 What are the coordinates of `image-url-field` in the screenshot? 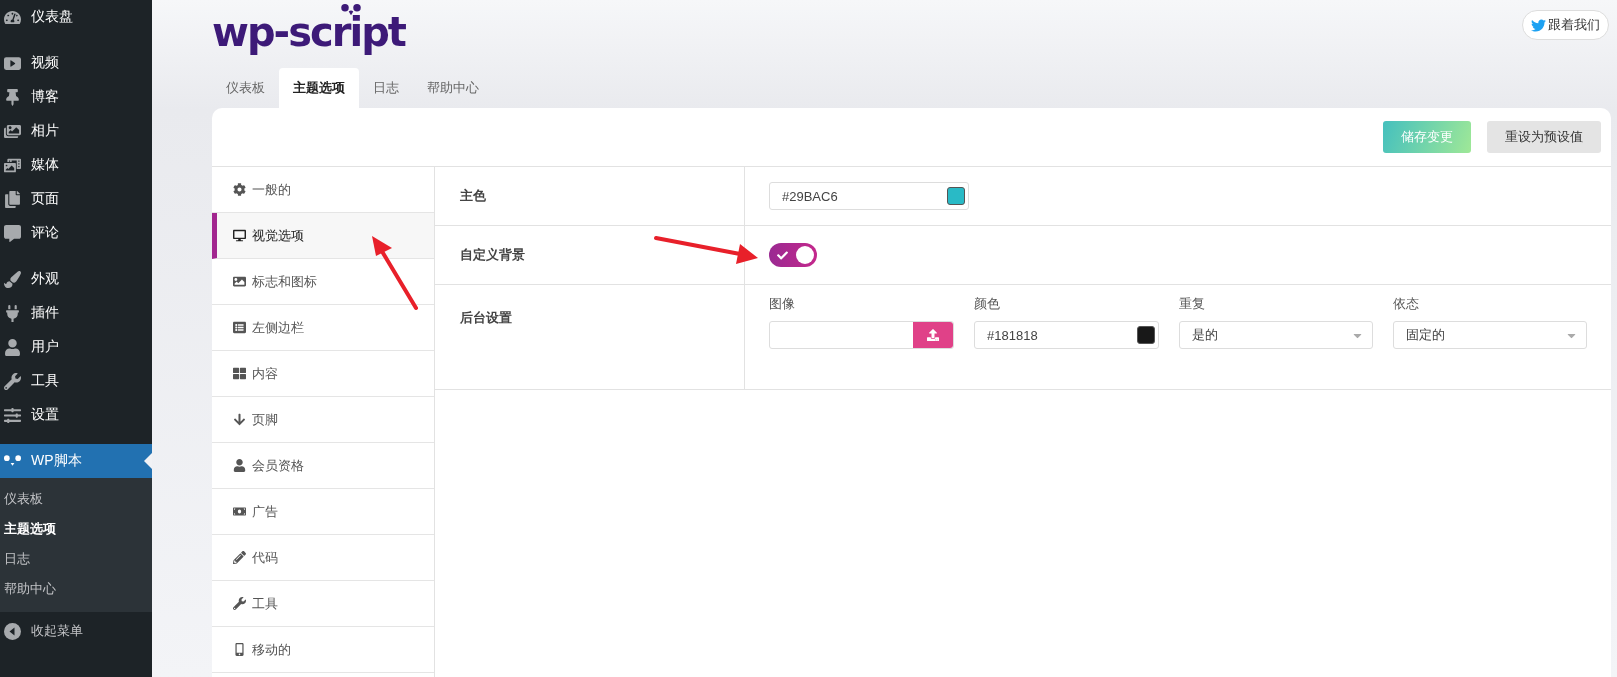 It's located at (861, 335).